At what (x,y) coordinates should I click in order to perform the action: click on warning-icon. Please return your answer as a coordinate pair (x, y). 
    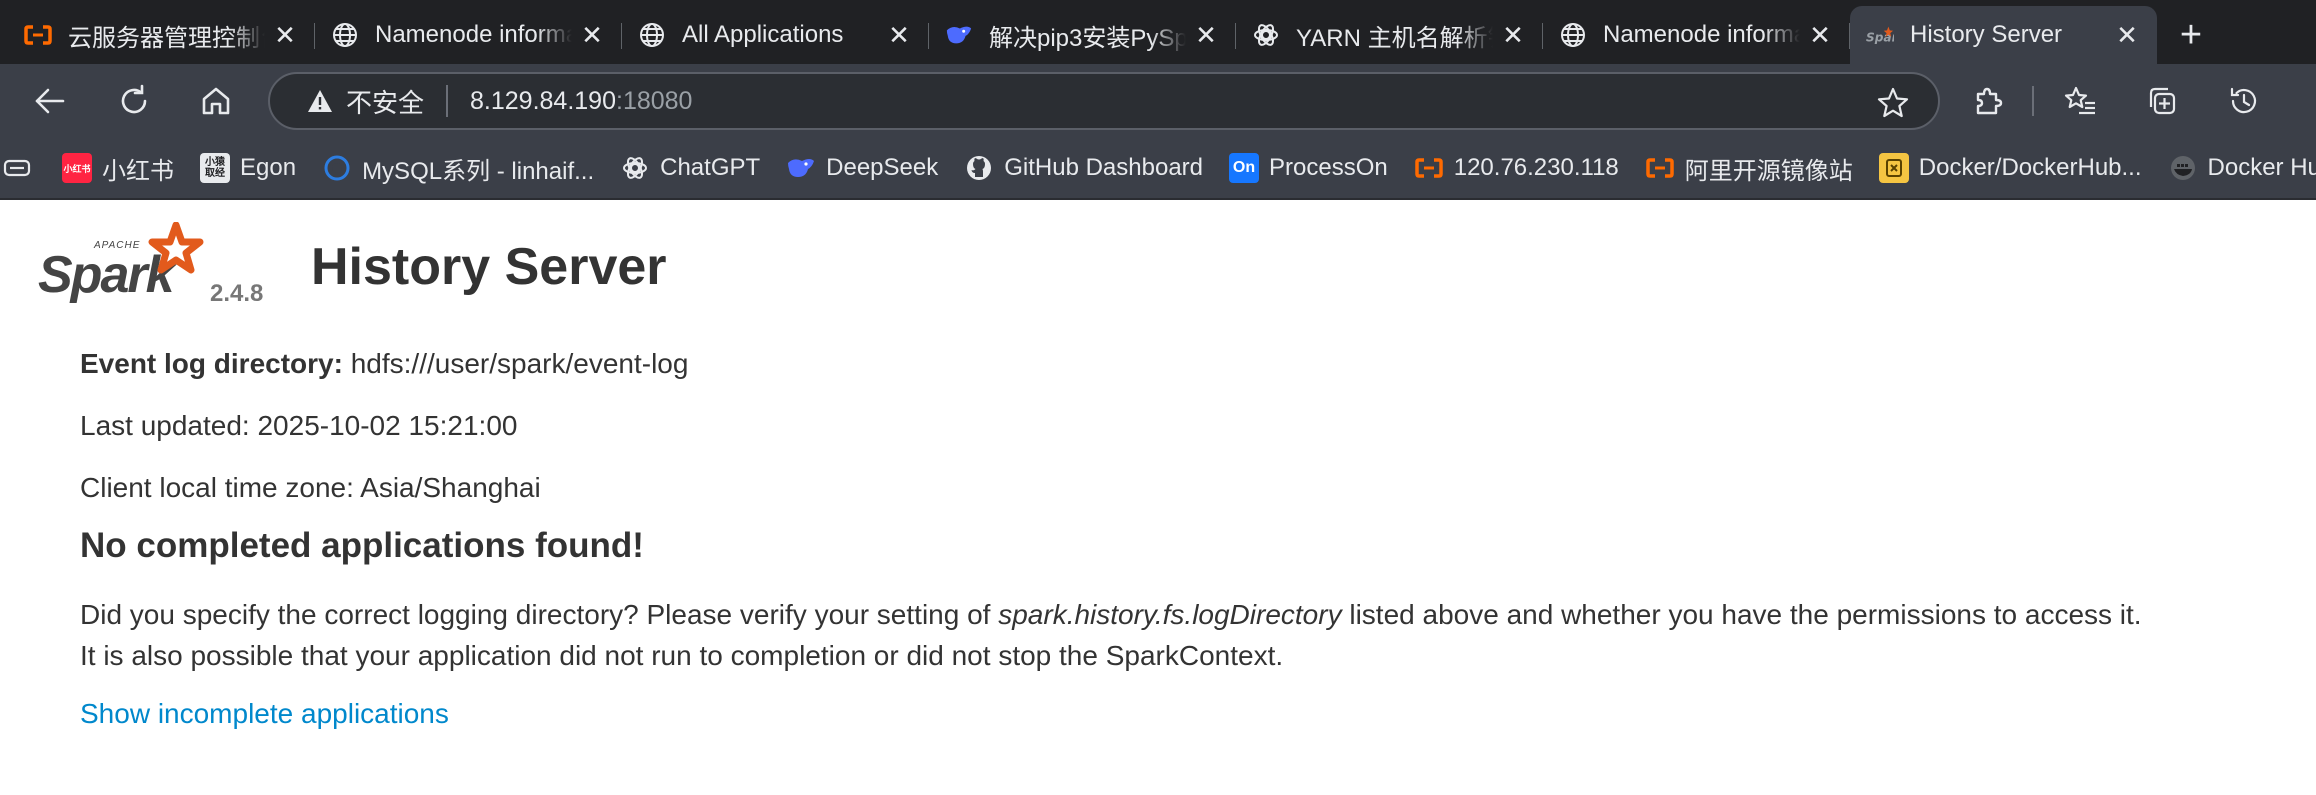
    Looking at the image, I should click on (320, 101).